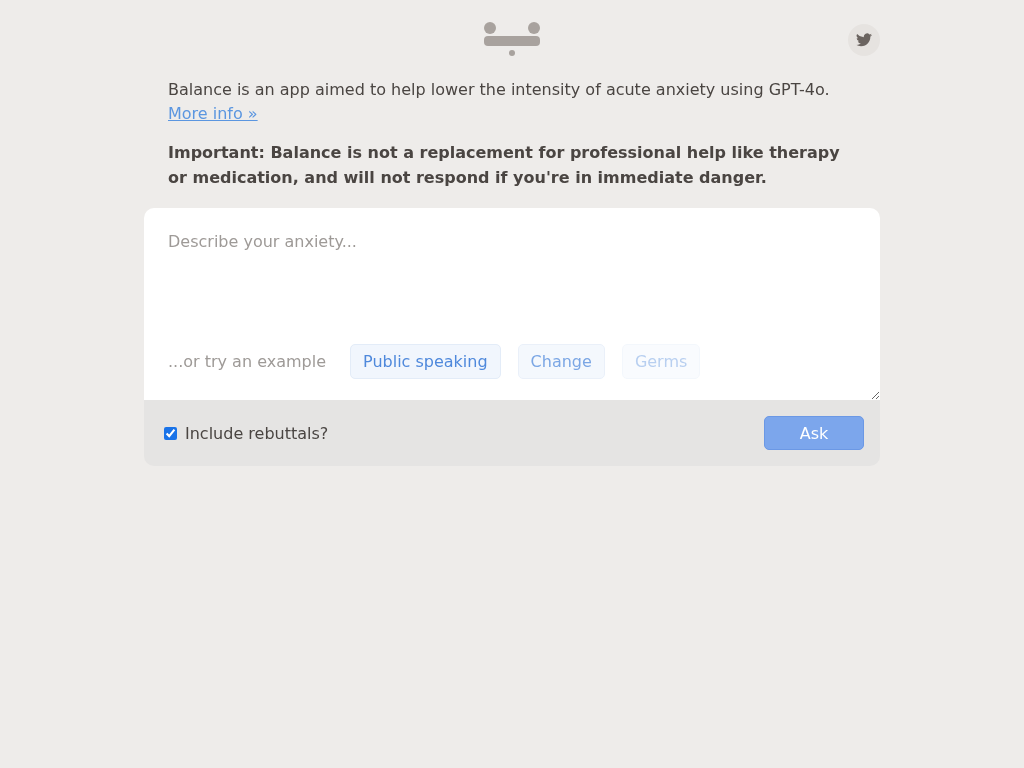  Describe the element at coordinates (425, 361) in the screenshot. I see `example-chip: Public speaking` at that location.